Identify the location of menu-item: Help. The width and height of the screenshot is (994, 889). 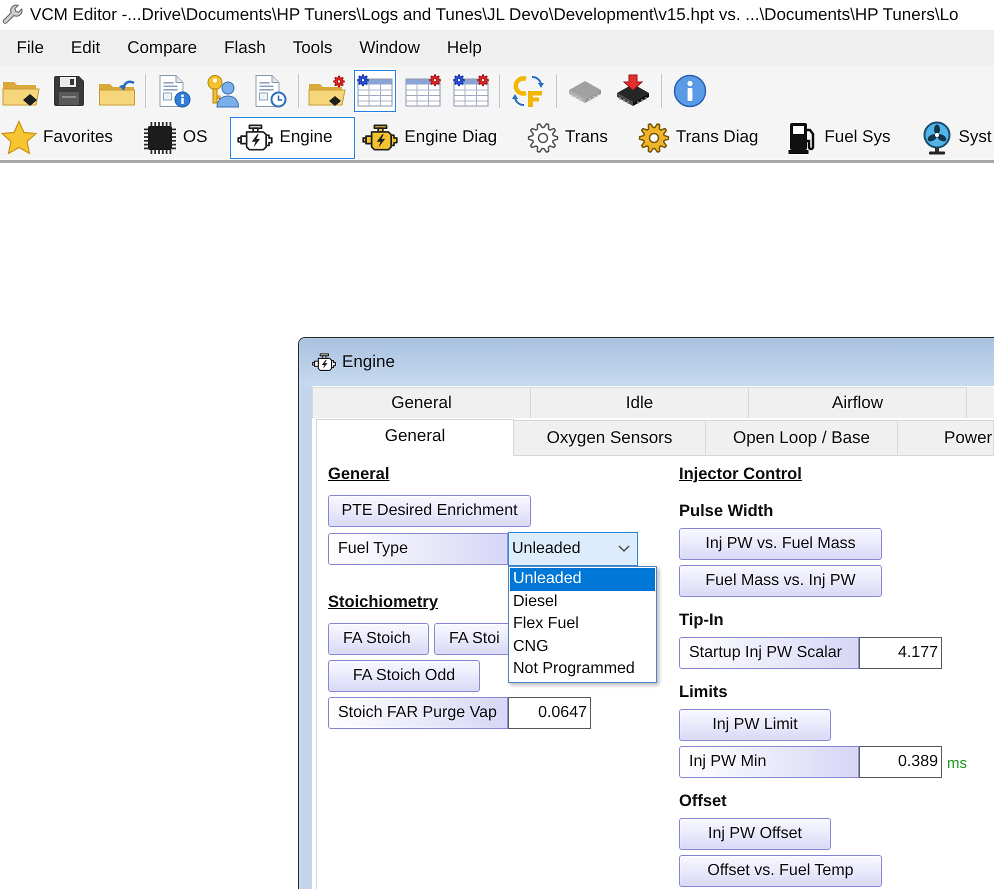
(464, 48).